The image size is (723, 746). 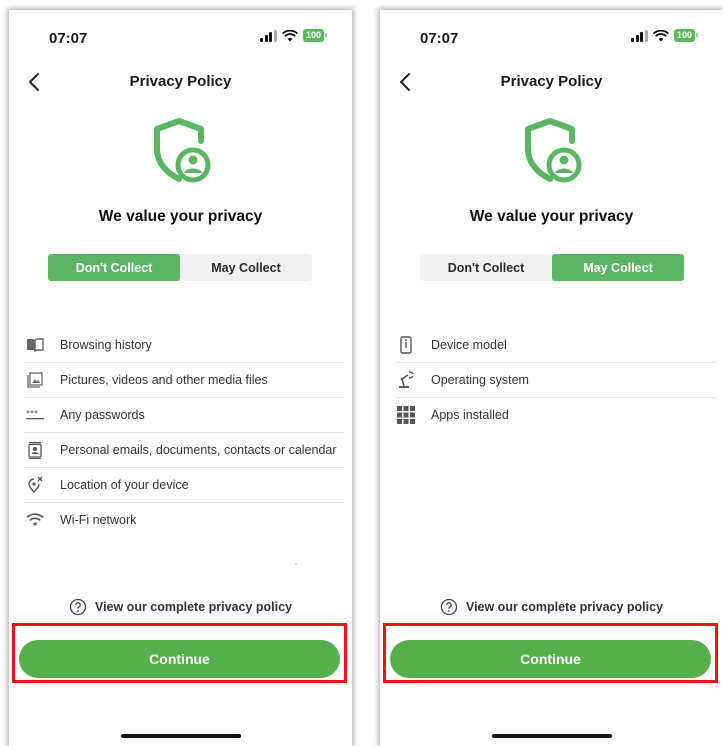 I want to click on robot-arm-icon, so click(x=406, y=380).